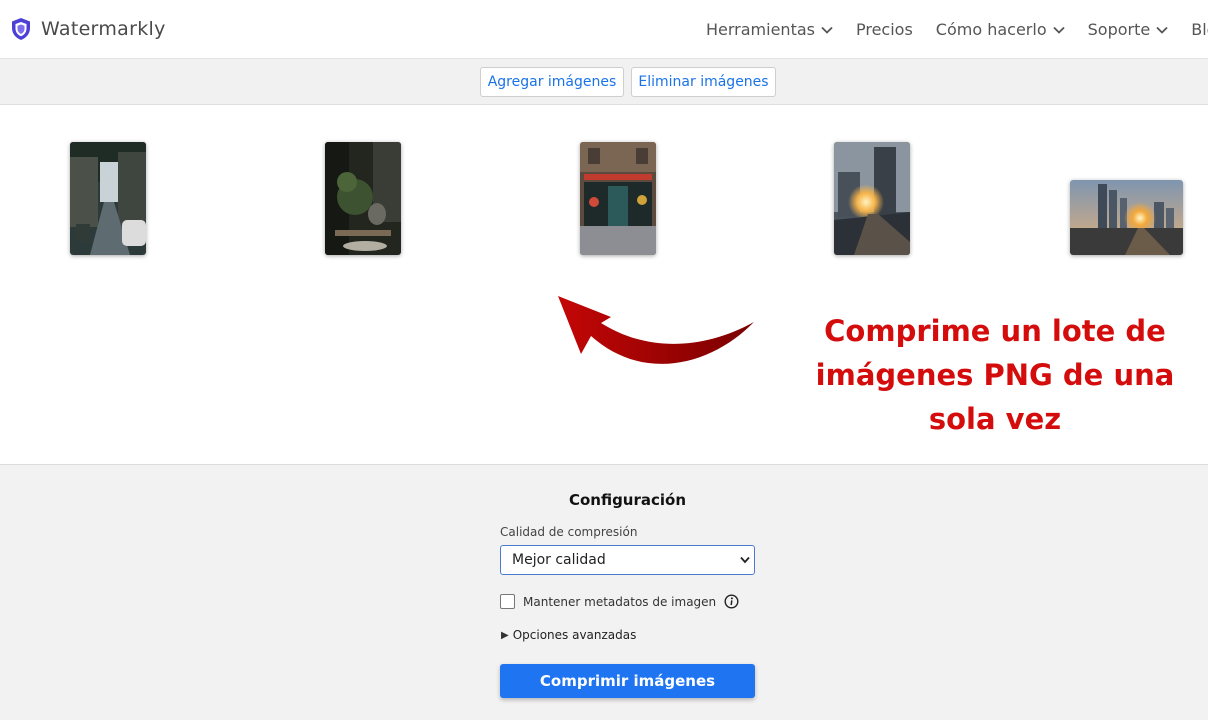  What do you see at coordinates (731, 601) in the screenshot?
I see `info-icon` at bounding box center [731, 601].